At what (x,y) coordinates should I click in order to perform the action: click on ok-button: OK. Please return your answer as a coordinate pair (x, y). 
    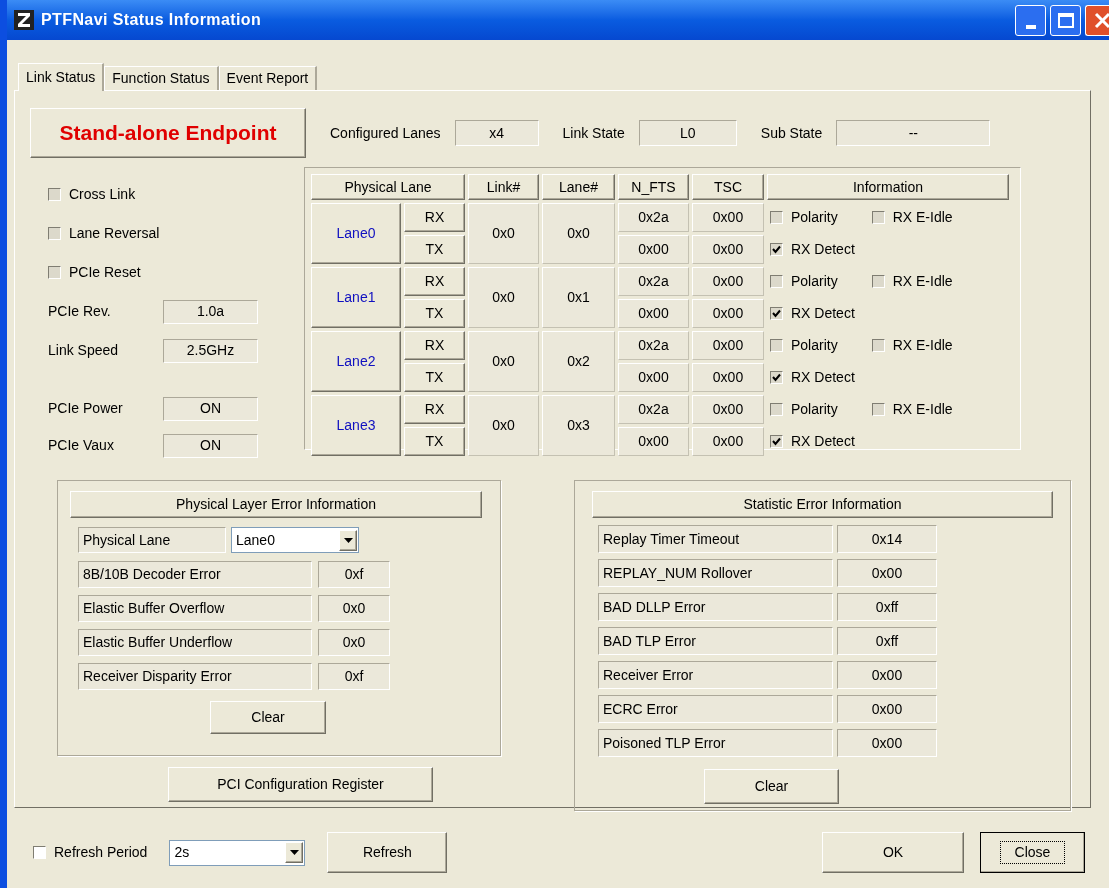
    Looking at the image, I should click on (893, 852).